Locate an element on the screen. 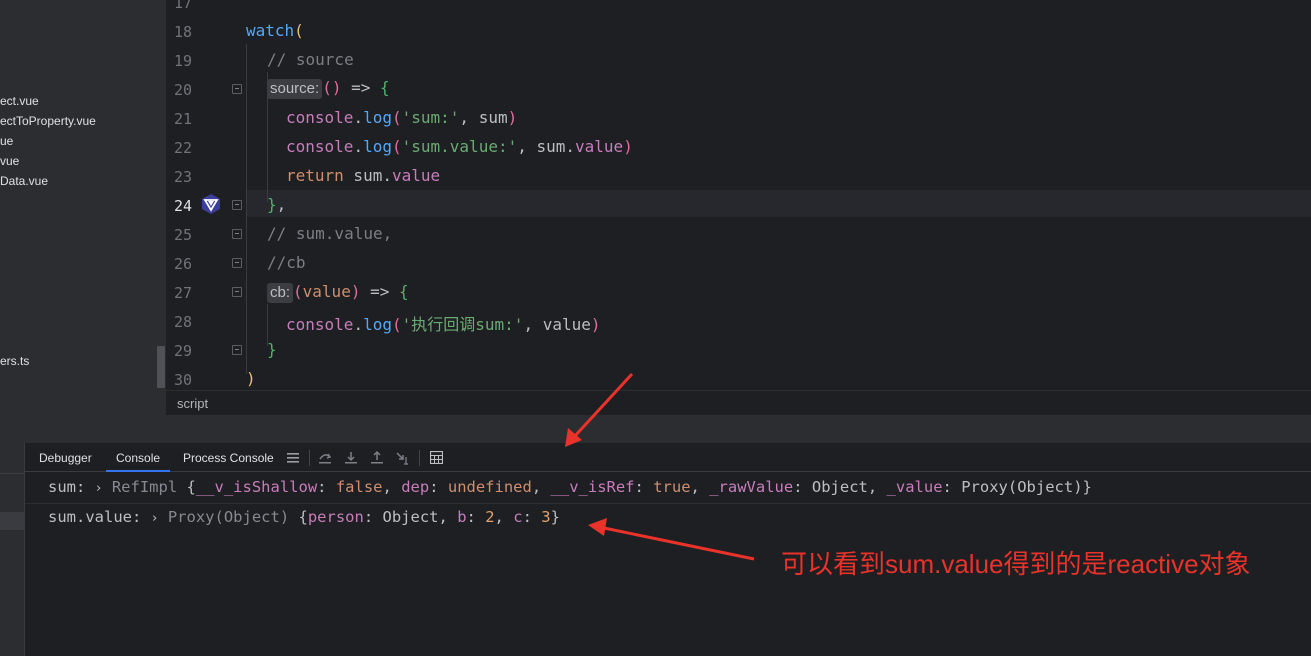 The width and height of the screenshot is (1311, 656). code-token: watch is located at coordinates (270, 30).